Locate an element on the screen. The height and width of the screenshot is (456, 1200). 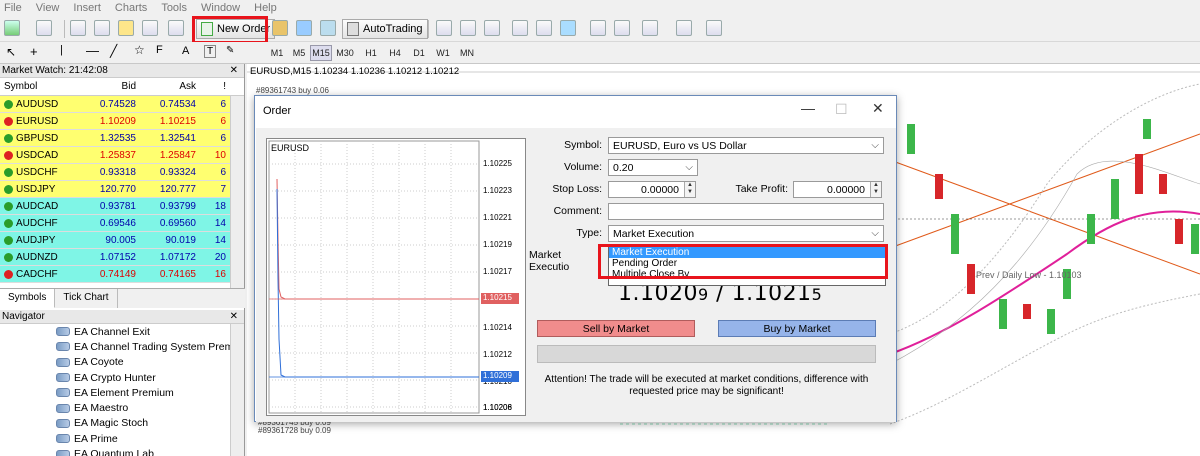
menu-item: File is located at coordinates (13, 8).